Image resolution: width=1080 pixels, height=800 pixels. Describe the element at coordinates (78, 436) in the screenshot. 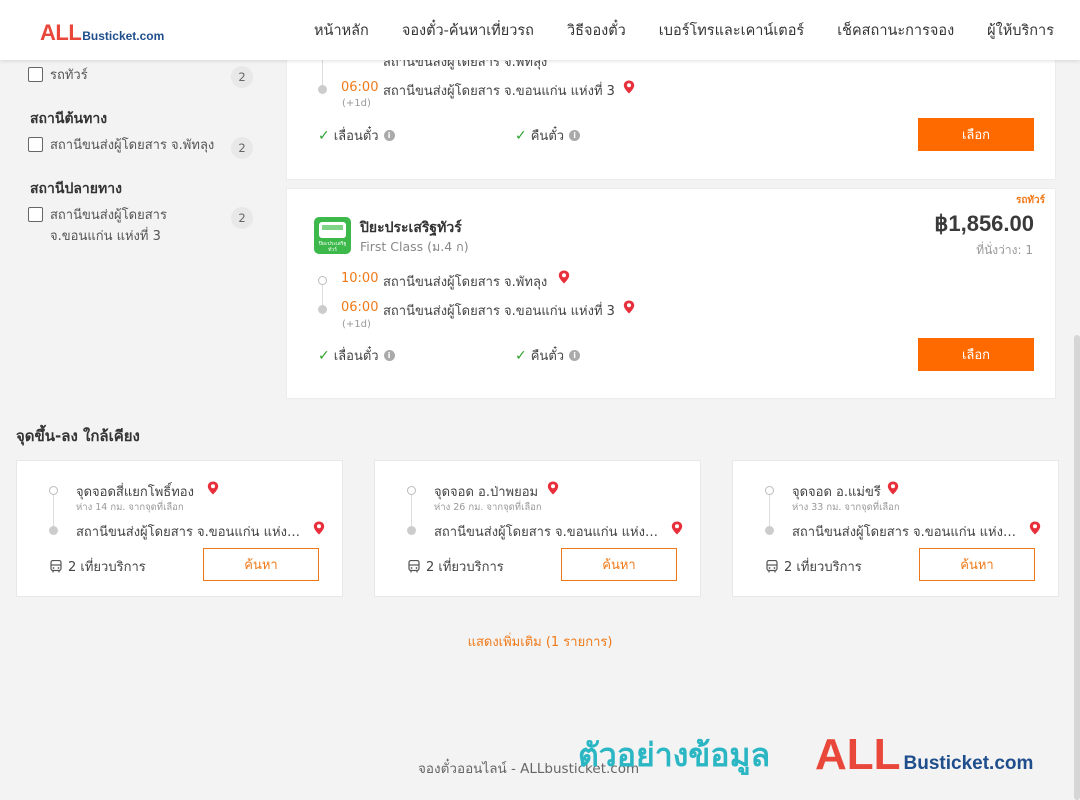

I see `nearby-stops-title: จุดขึ้น-ลง ใกล้เคียง` at that location.